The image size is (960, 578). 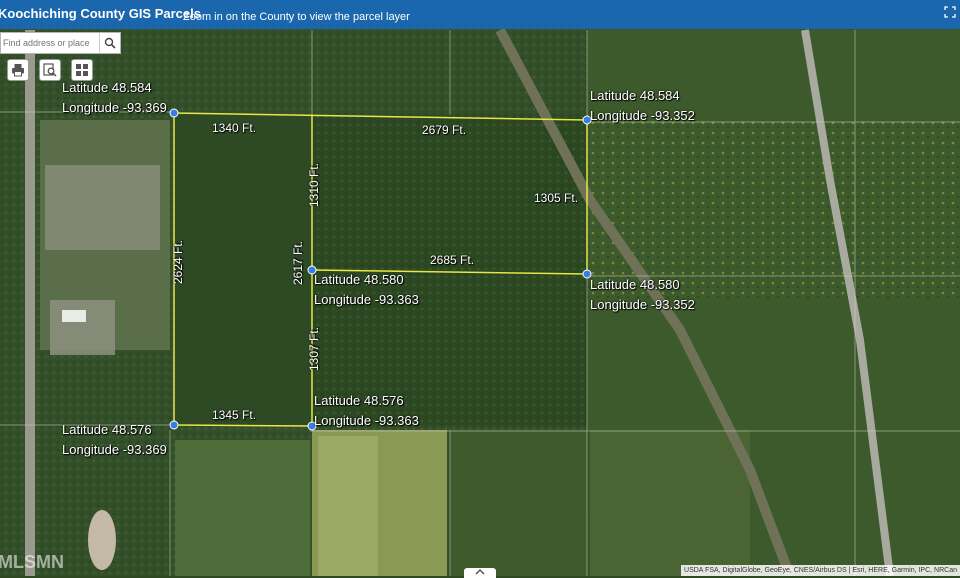 I want to click on distance-label-right: 1305 Ft., so click(x=556, y=198).